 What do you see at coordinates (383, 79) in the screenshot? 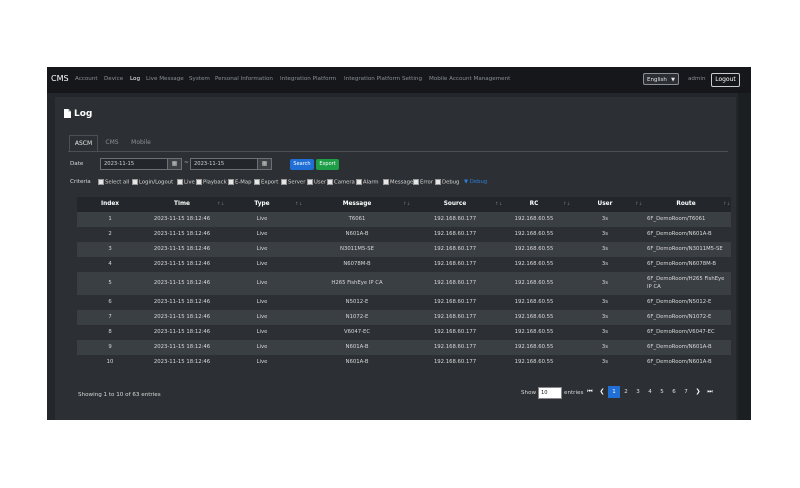
I see `nav-item-integration-platform-setting: Integration Platform Setting` at bounding box center [383, 79].